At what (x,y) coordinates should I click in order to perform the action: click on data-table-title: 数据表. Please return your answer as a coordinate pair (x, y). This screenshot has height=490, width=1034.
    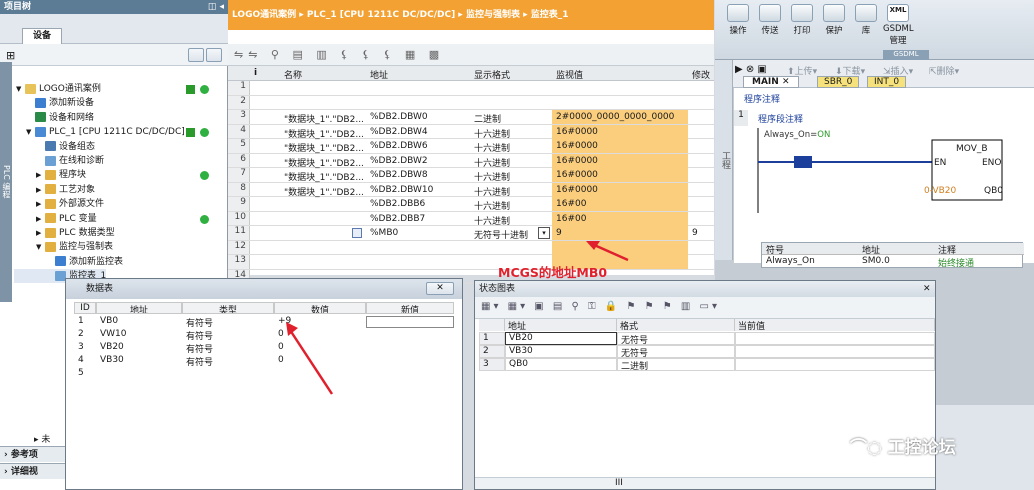
    Looking at the image, I should click on (100, 289).